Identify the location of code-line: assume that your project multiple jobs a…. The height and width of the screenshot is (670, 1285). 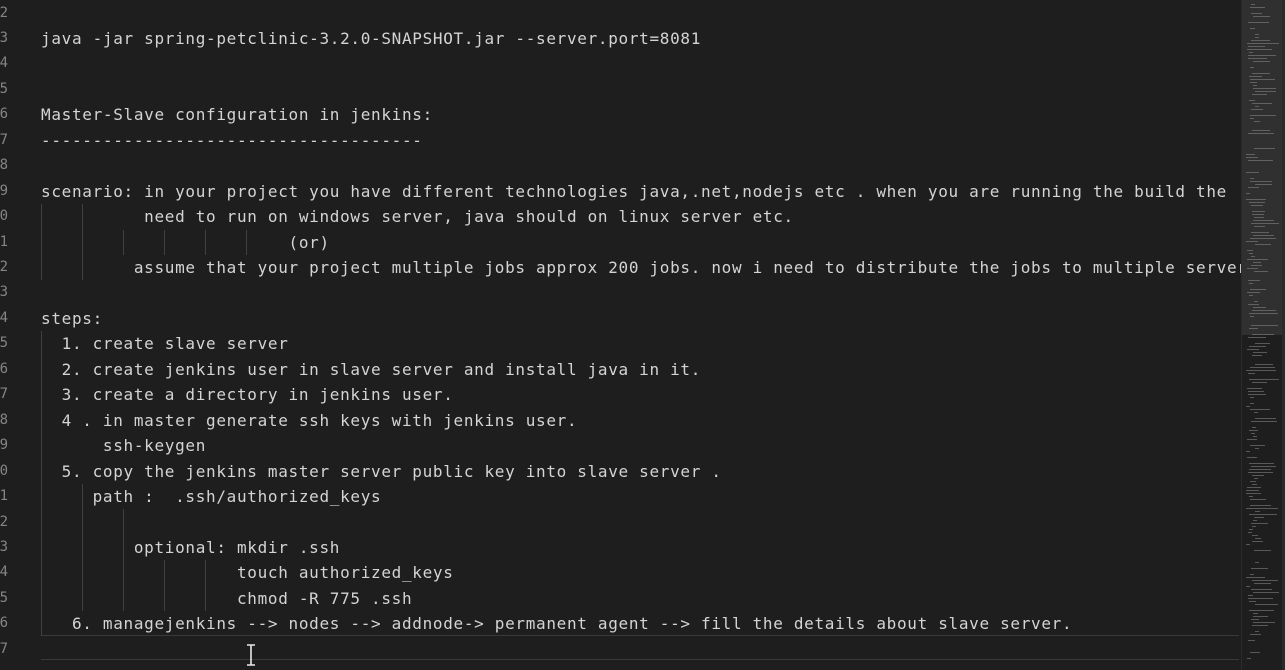
(641, 267).